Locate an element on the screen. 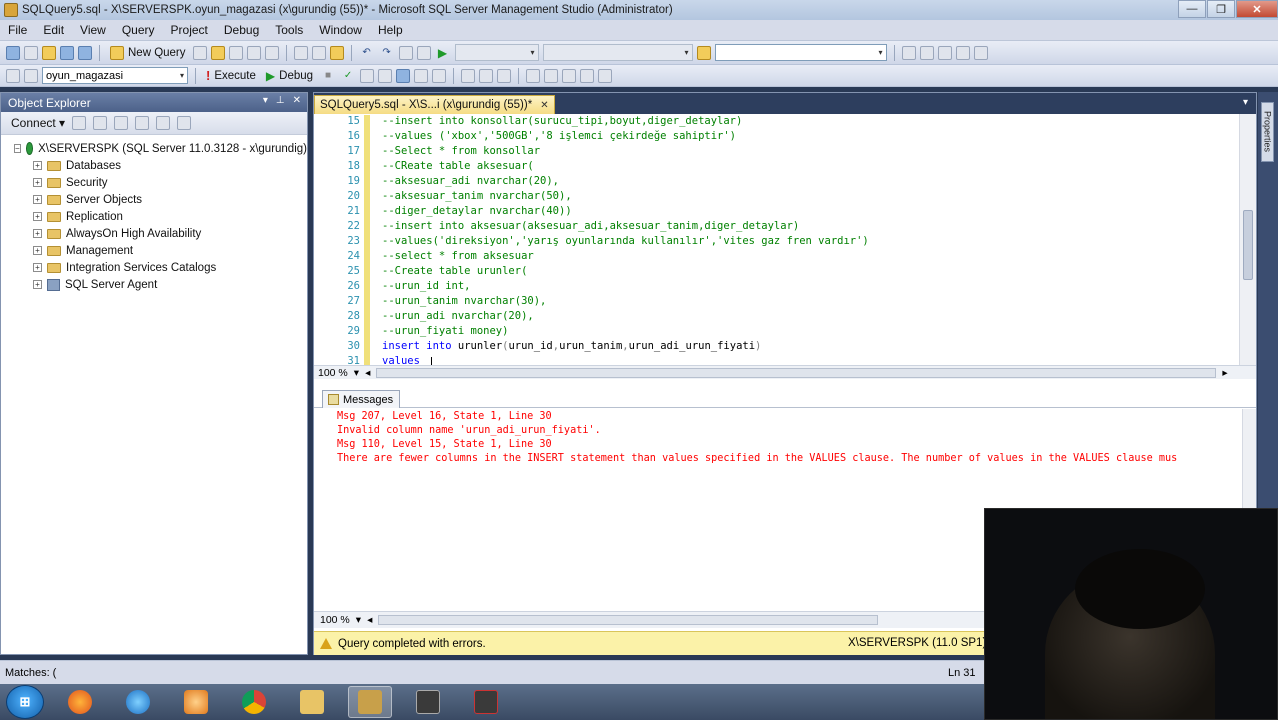 The image size is (1278, 720). comment-lines-icon is located at coordinates (533, 75).